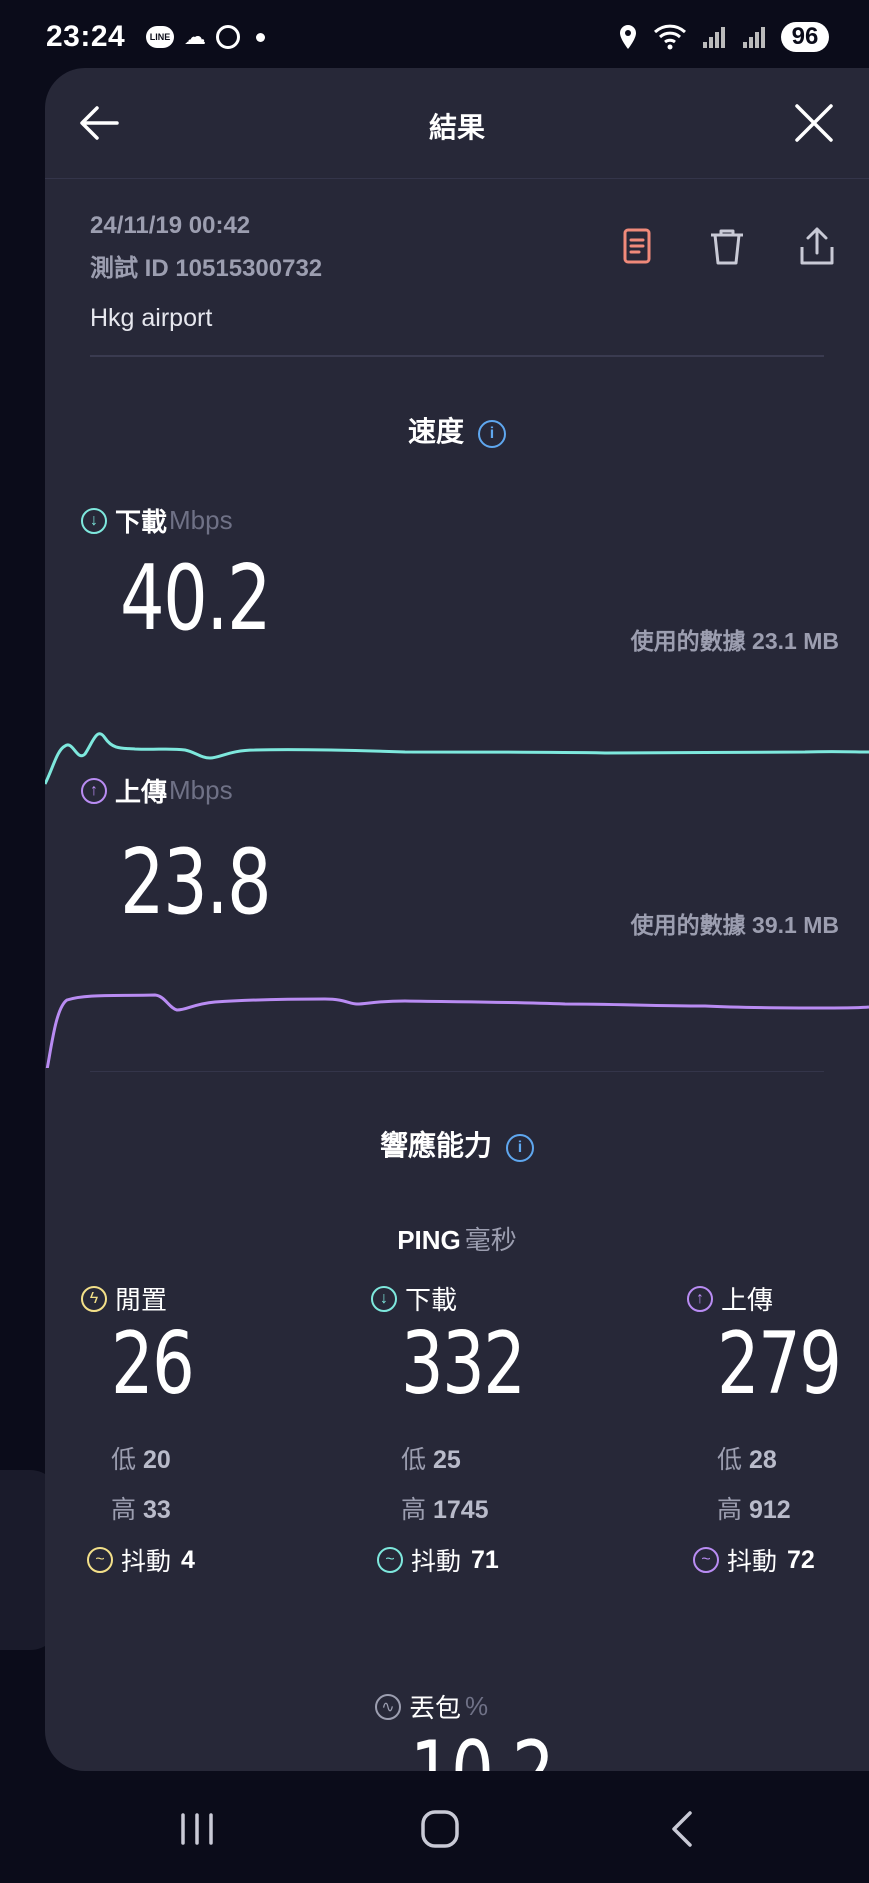 Image resolution: width=869 pixels, height=1883 pixels. What do you see at coordinates (151, 318) in the screenshot?
I see `test-location: Hkg airport` at bounding box center [151, 318].